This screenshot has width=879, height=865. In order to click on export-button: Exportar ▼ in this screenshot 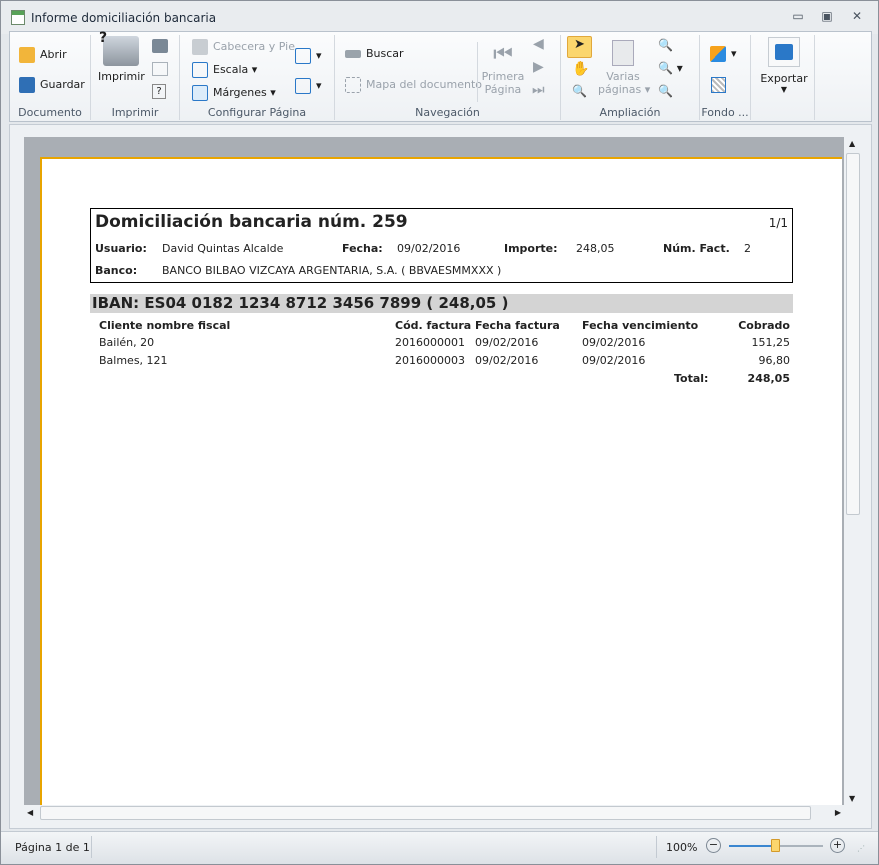, I will do `click(784, 65)`.